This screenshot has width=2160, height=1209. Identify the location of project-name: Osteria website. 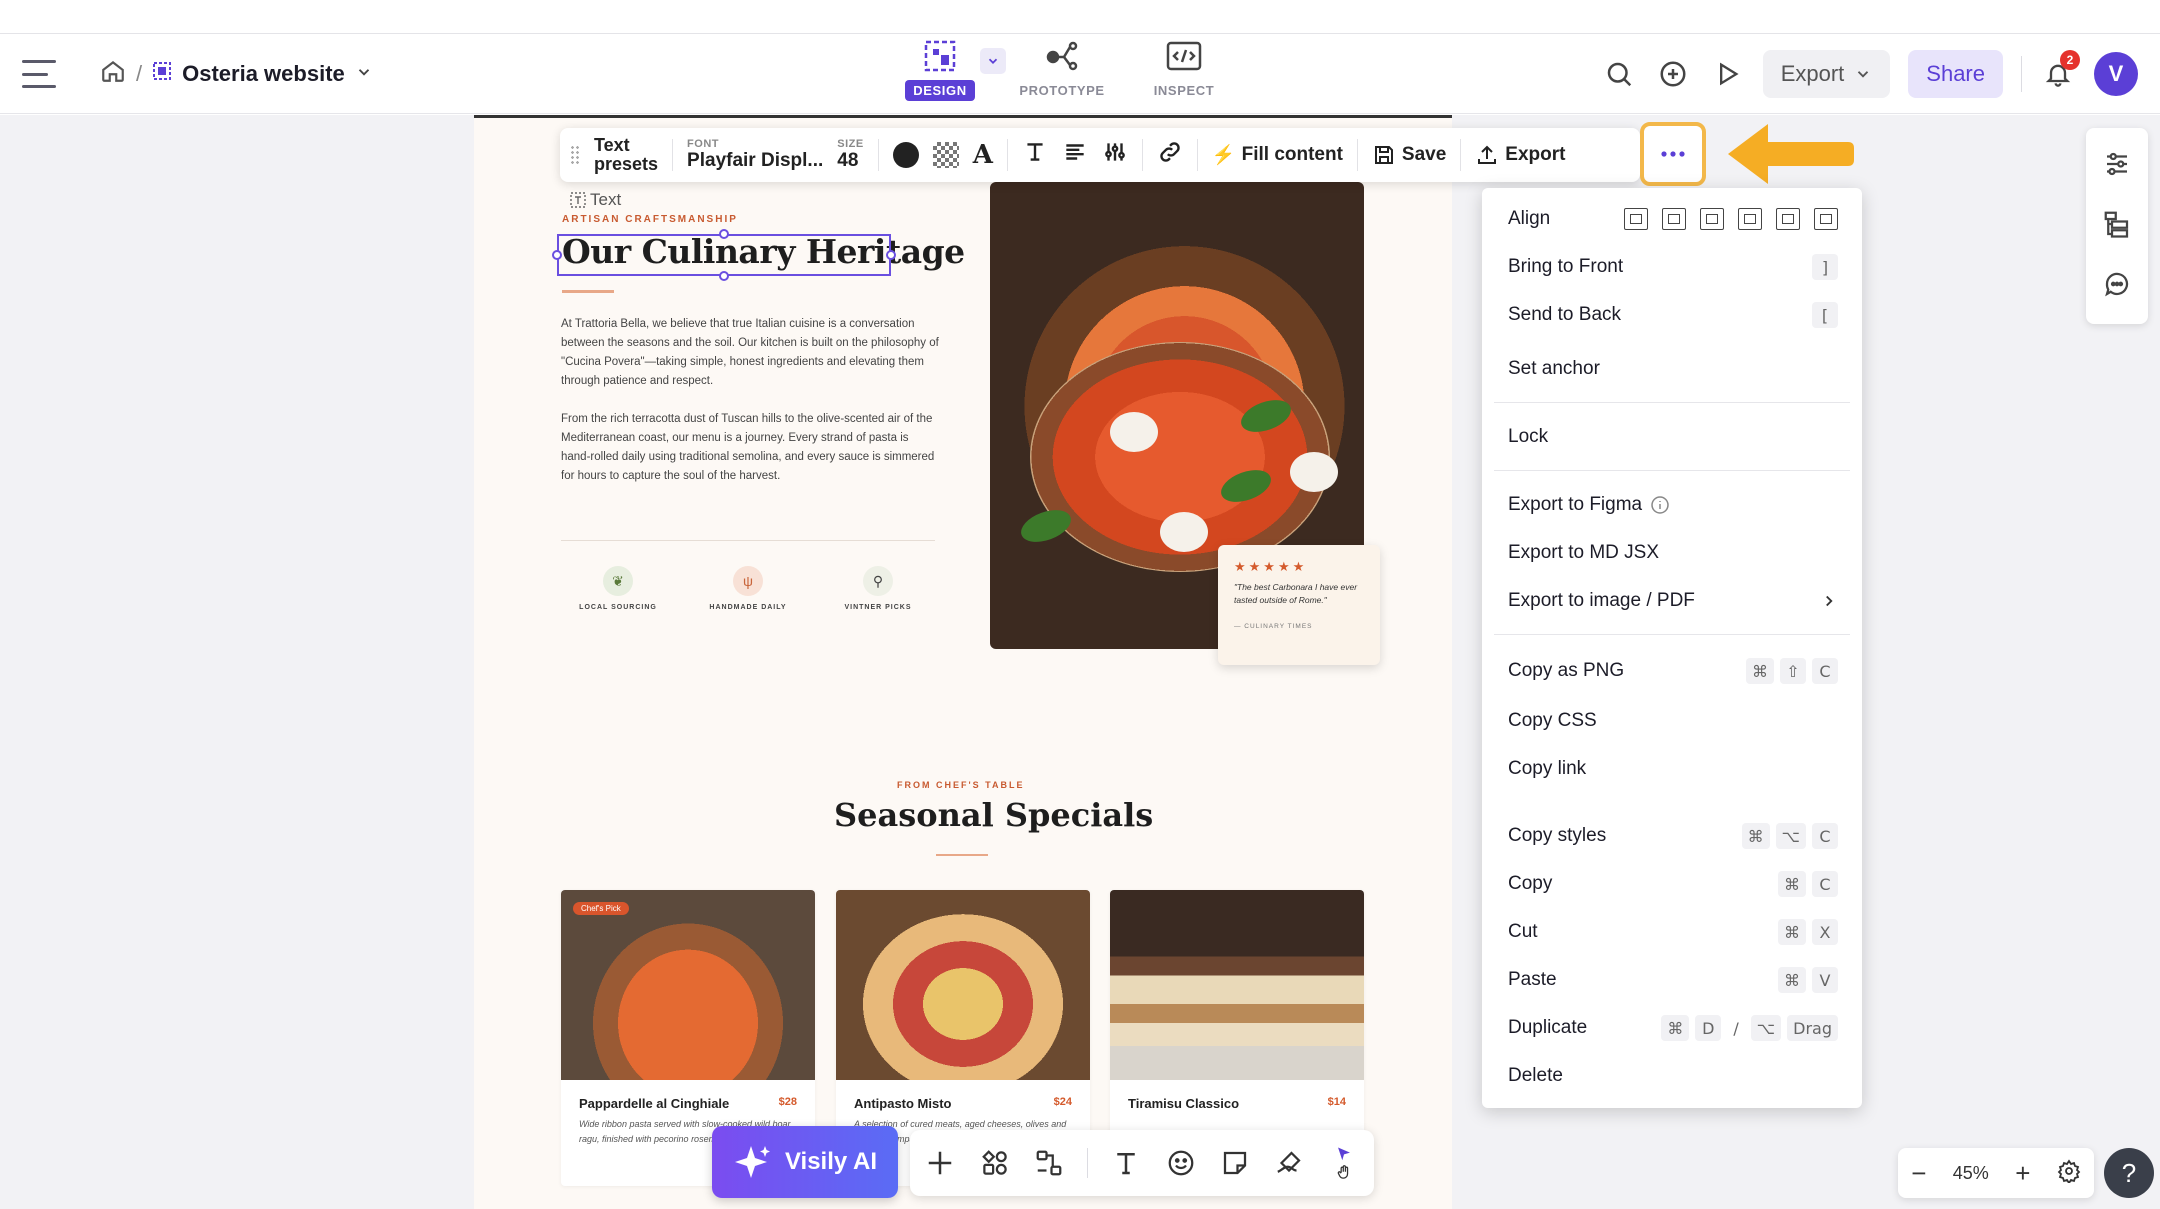
(263, 74).